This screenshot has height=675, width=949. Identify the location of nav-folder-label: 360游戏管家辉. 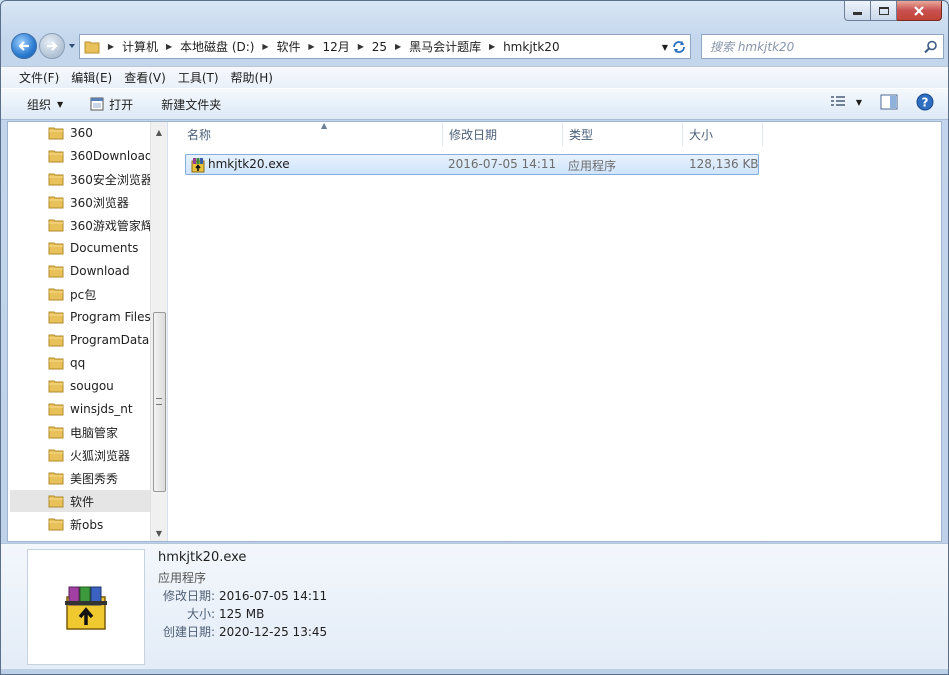
(111, 225).